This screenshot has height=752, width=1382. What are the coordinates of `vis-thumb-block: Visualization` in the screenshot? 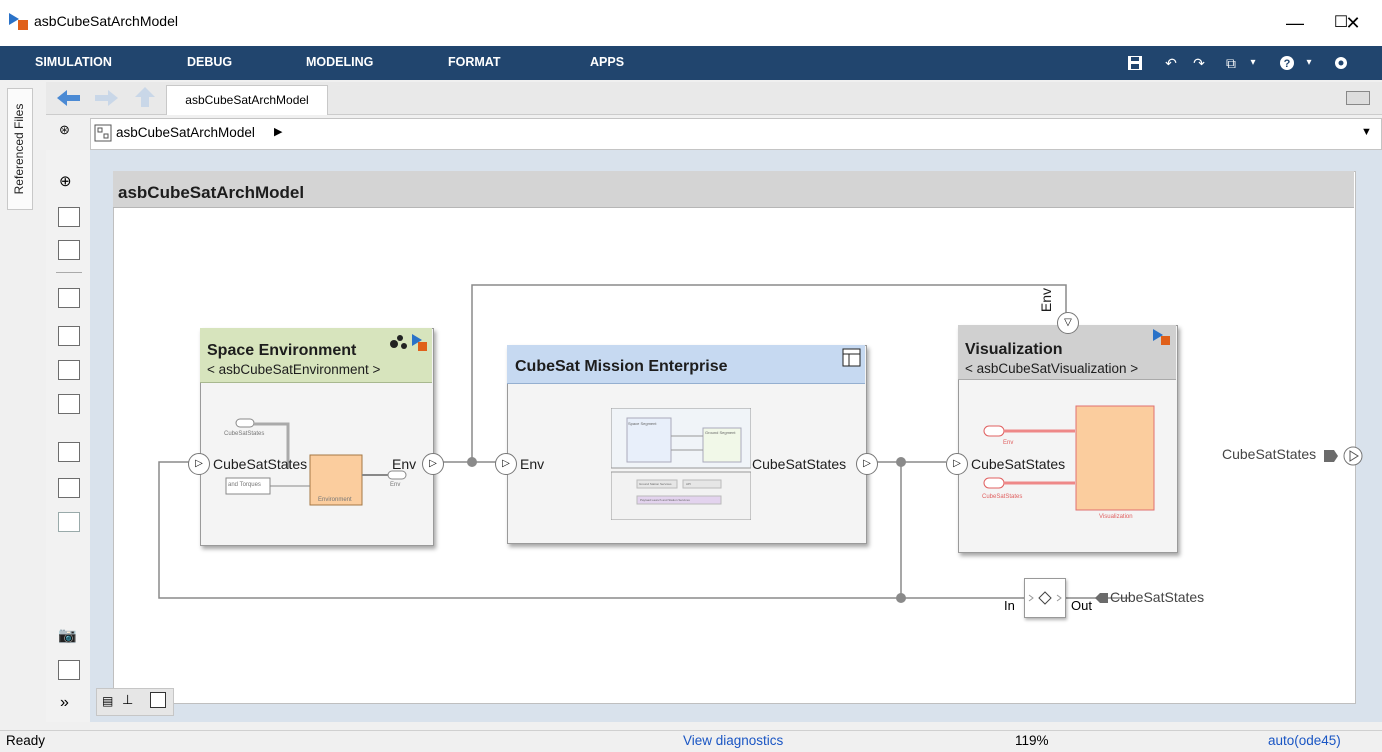 It's located at (1116, 517).